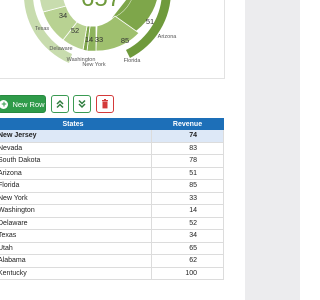  What do you see at coordinates (75, 30) in the screenshot?
I see `slice-value-label: 52` at bounding box center [75, 30].